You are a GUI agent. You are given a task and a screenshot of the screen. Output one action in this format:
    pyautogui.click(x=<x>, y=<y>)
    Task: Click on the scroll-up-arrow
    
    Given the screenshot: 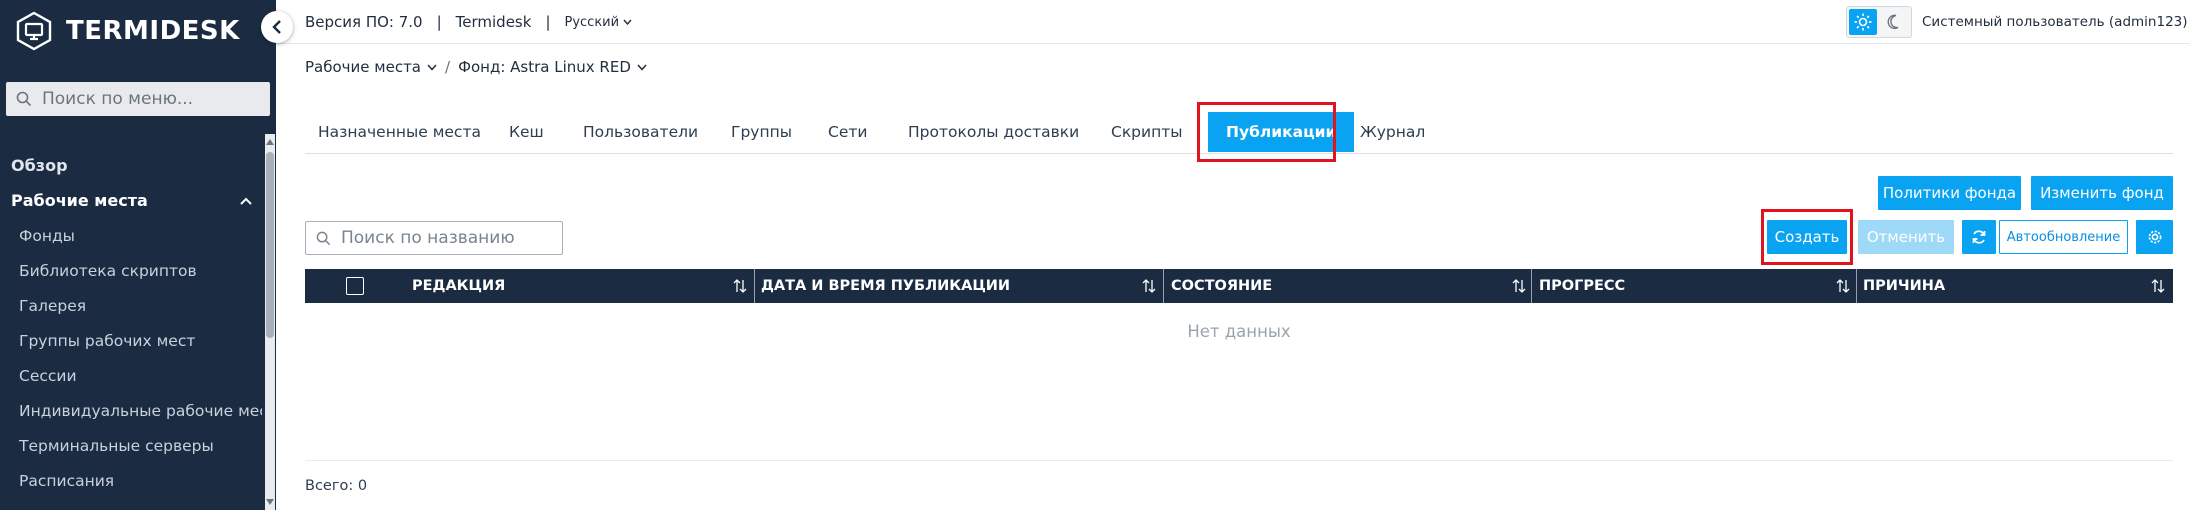 What is the action you would take?
    pyautogui.click(x=270, y=142)
    